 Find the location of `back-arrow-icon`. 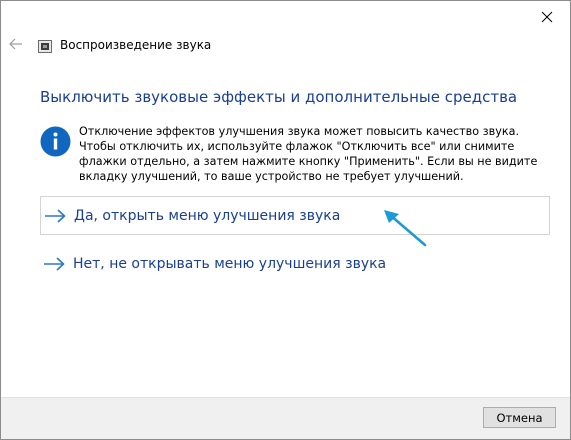

back-arrow-icon is located at coordinates (15, 44).